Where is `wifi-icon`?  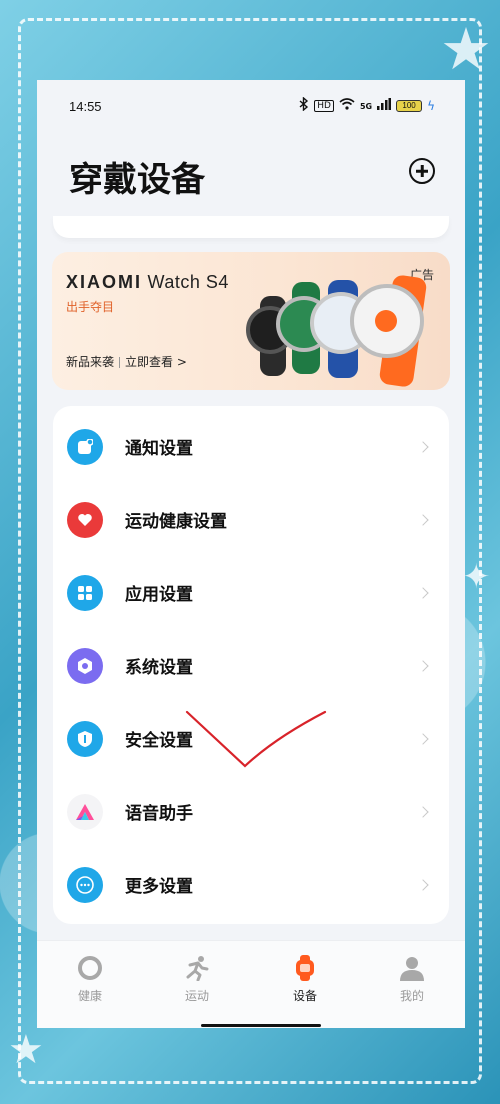 wifi-icon is located at coordinates (347, 106).